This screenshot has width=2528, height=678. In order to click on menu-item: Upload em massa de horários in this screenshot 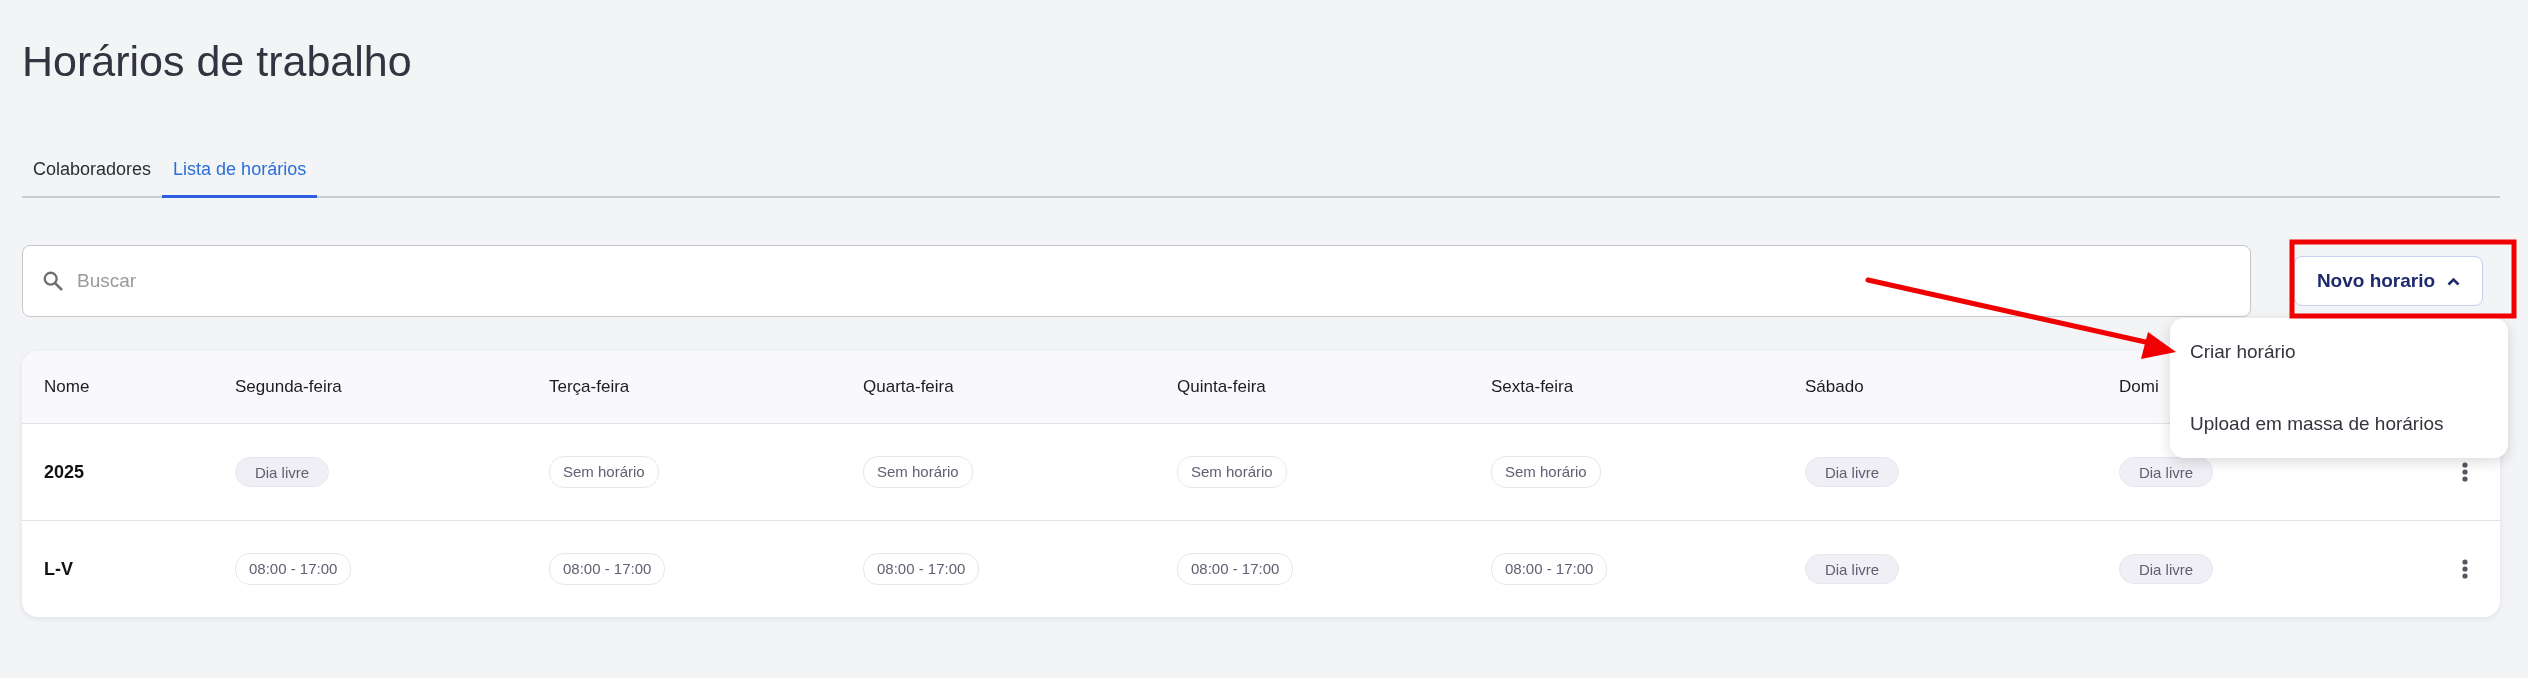, I will do `click(2339, 424)`.